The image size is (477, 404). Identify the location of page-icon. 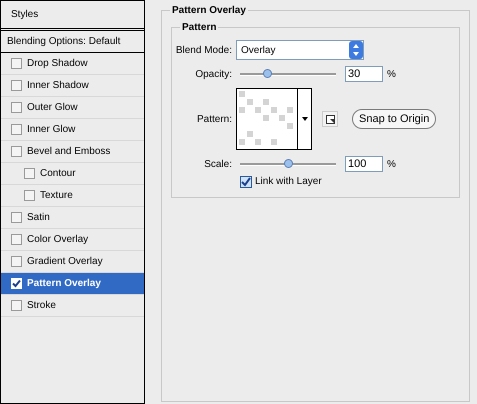
(330, 119).